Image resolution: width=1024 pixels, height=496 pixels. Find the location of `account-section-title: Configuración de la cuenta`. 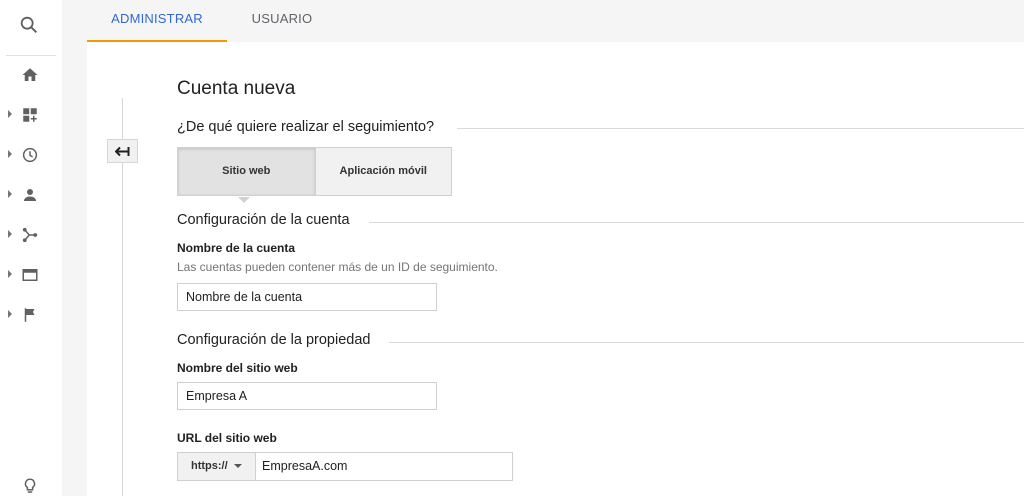

account-section-title: Configuración de la cuenta is located at coordinates (263, 220).